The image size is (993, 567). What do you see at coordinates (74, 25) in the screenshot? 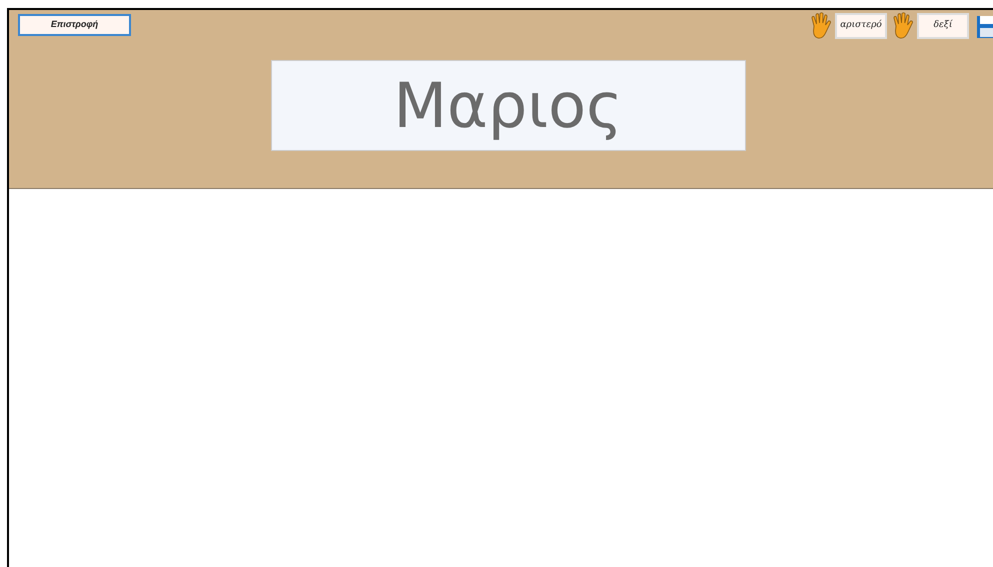
I see `back-button: Επιστροφή` at bounding box center [74, 25].